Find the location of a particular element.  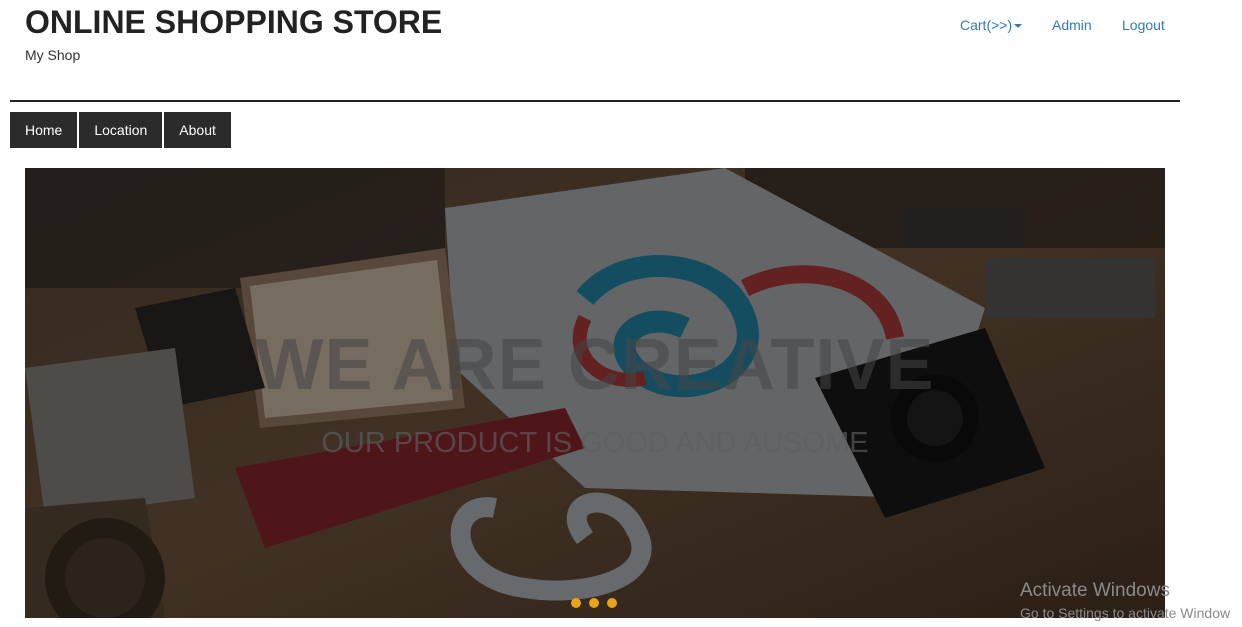

site-title: ONLINE SHOPPING STORE is located at coordinates (233, 22).